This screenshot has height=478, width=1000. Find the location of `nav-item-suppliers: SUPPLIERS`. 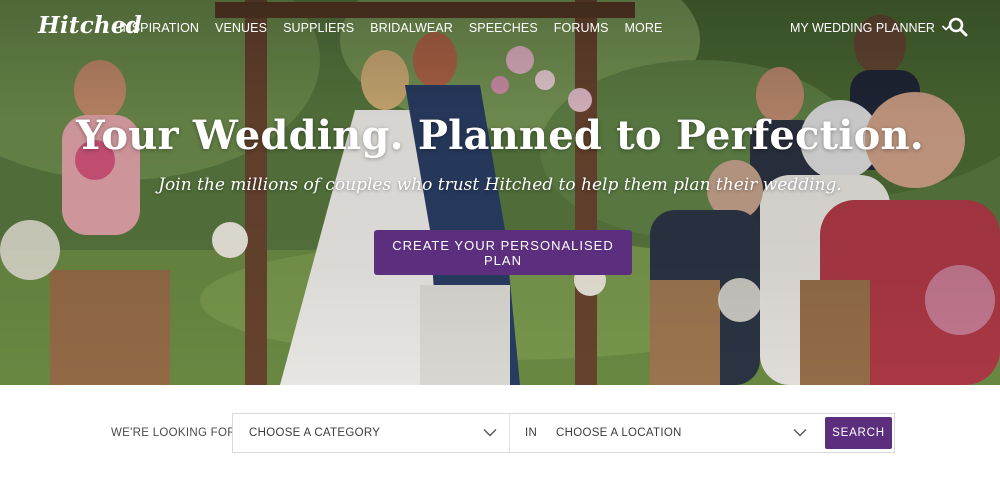

nav-item-suppliers: SUPPLIERS is located at coordinates (318, 28).